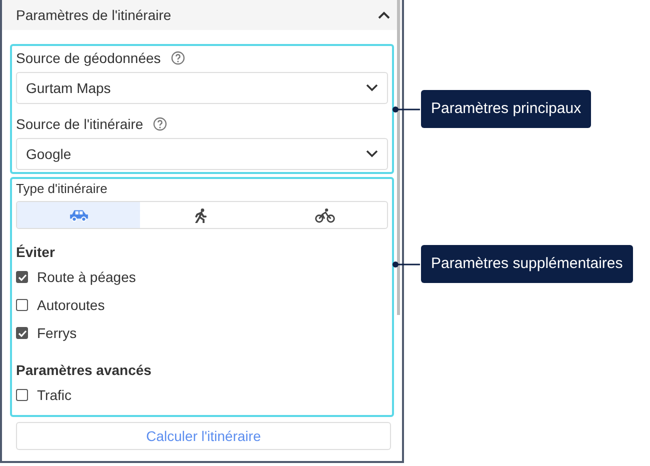 This screenshot has width=650, height=466. Describe the element at coordinates (84, 370) in the screenshot. I see `section-heading: Paramètres avancés` at that location.